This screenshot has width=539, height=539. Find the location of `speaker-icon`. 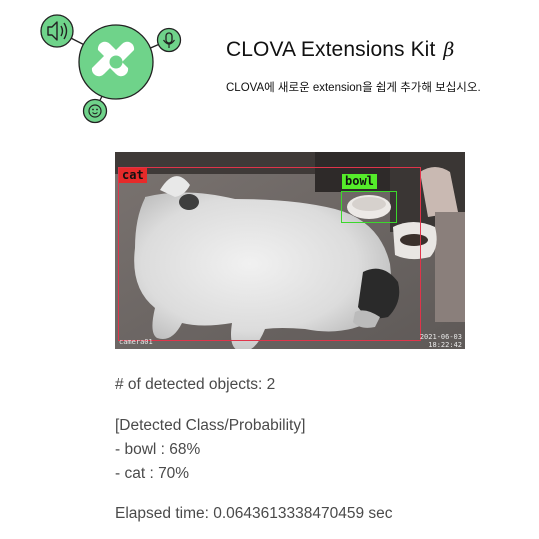

speaker-icon is located at coordinates (57, 31).